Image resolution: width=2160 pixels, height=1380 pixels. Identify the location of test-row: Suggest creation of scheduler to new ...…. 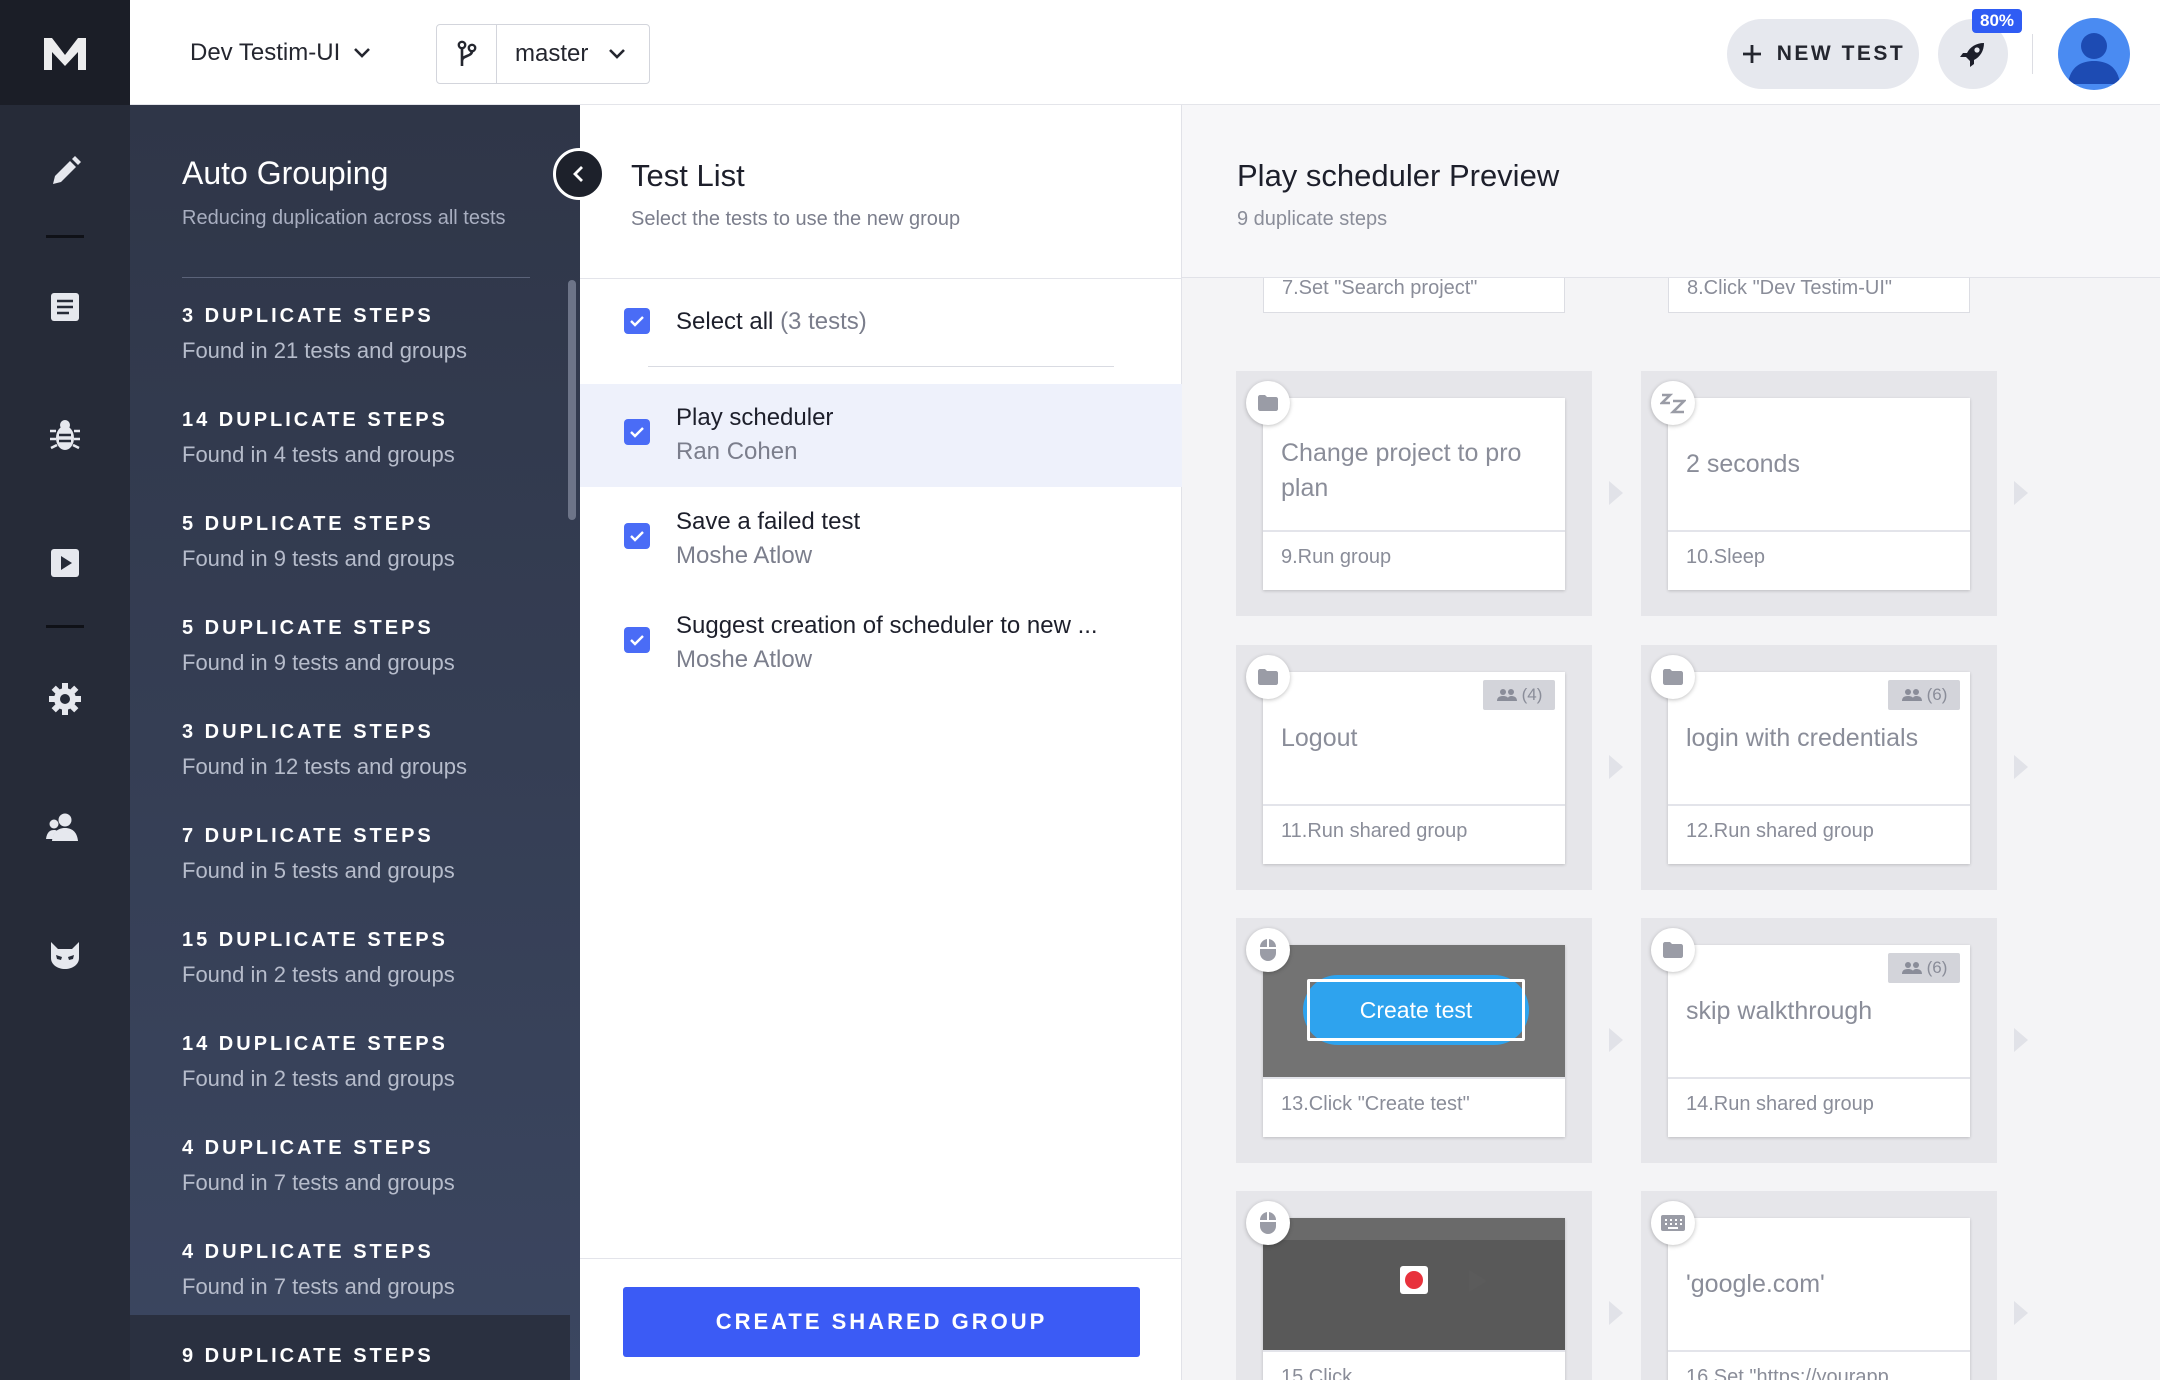
(881, 643).